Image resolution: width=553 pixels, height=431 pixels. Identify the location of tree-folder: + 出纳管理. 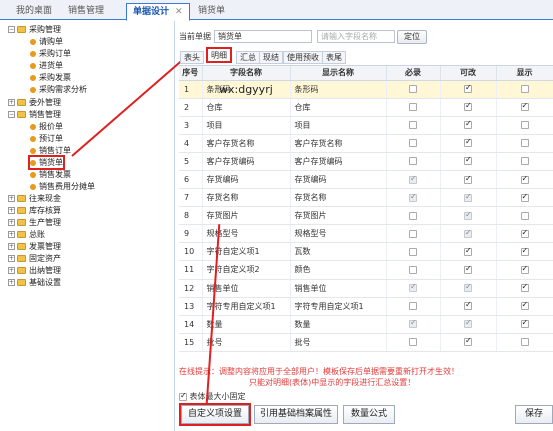
(34, 270).